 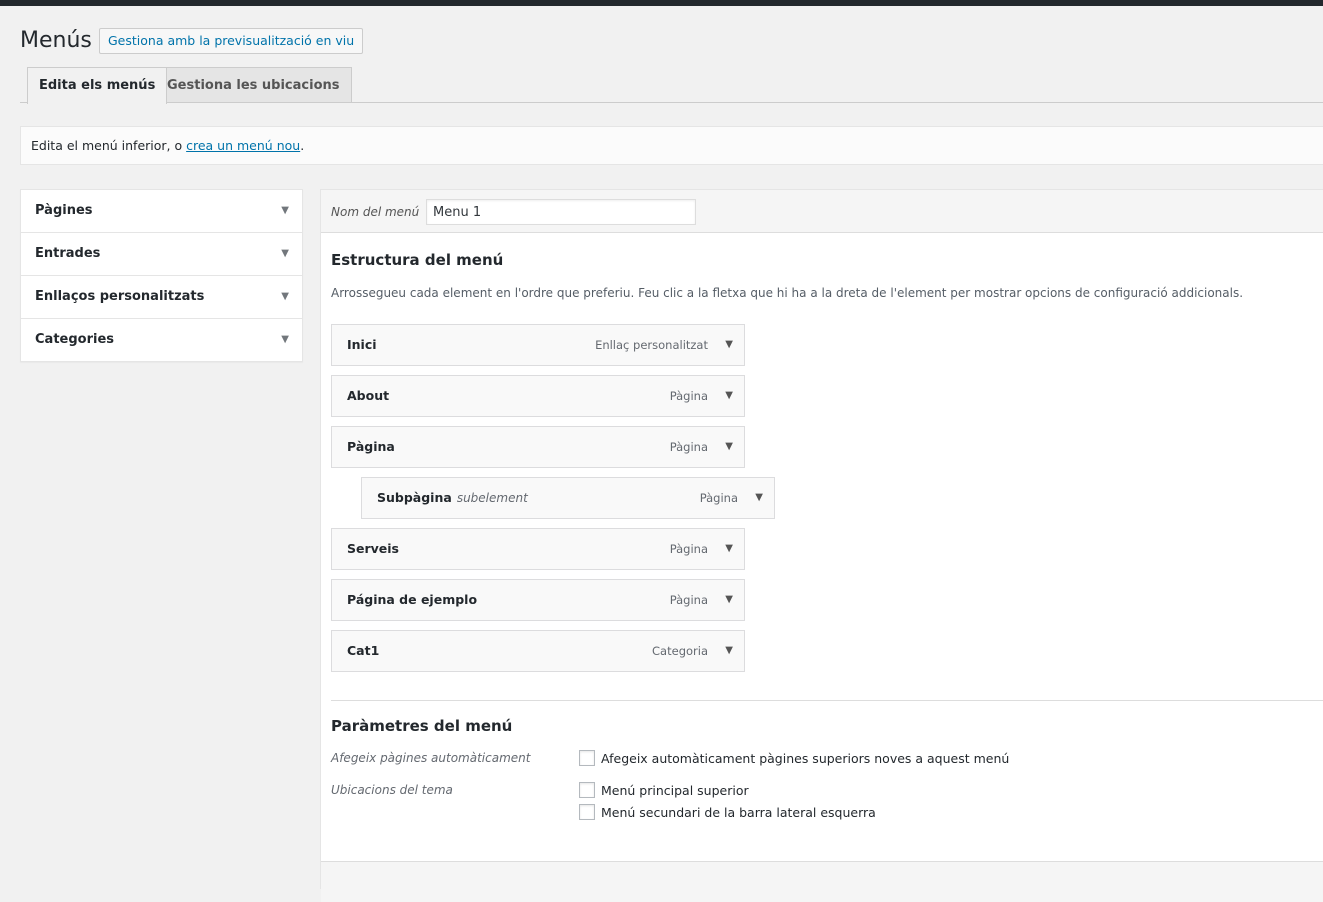 I want to click on accordion-posts: Entrades ▼, so click(x=161, y=254).